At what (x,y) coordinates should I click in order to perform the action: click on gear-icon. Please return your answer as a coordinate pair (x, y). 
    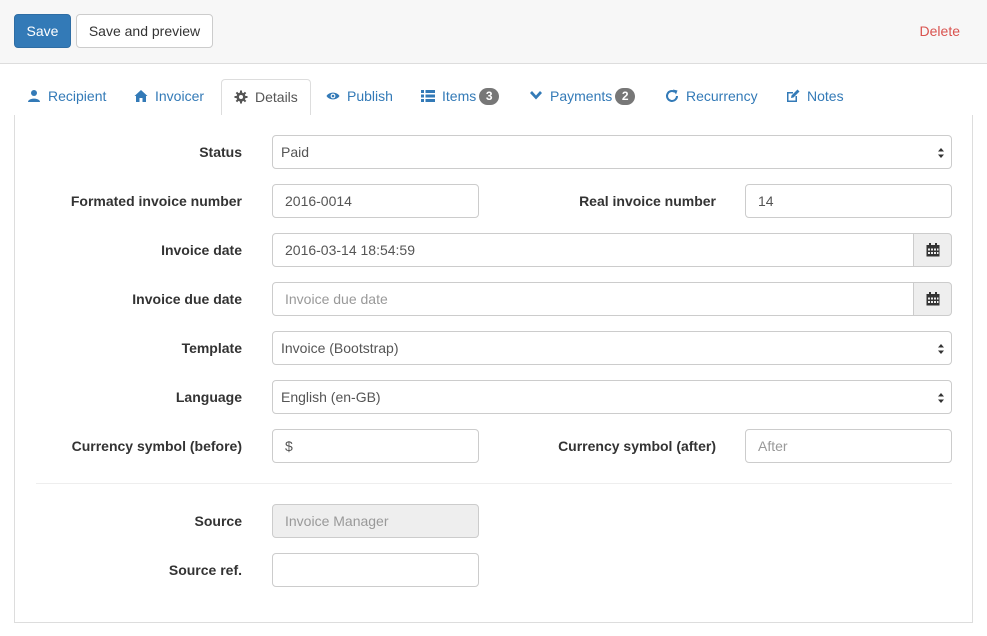
    Looking at the image, I should click on (241, 93).